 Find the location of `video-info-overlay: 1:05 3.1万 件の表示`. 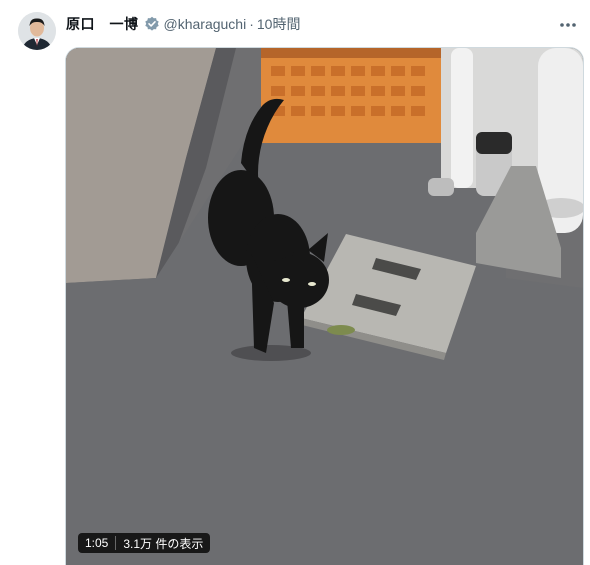

video-info-overlay: 1:05 3.1万 件の表示 is located at coordinates (144, 543).